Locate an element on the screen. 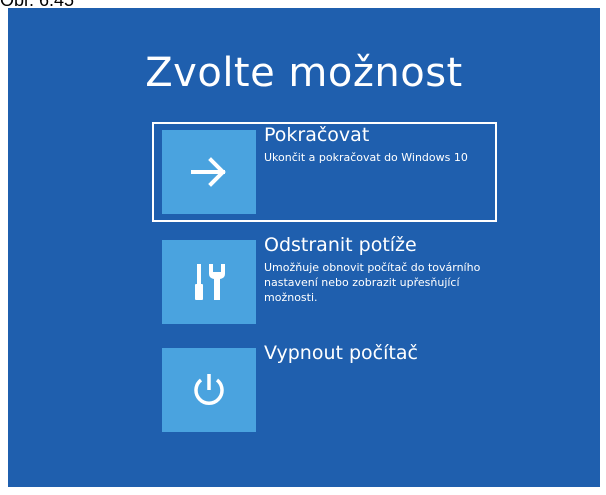 Image resolution: width=606 pixels, height=495 pixels. troubleshoot-tools-icon is located at coordinates (210, 282).